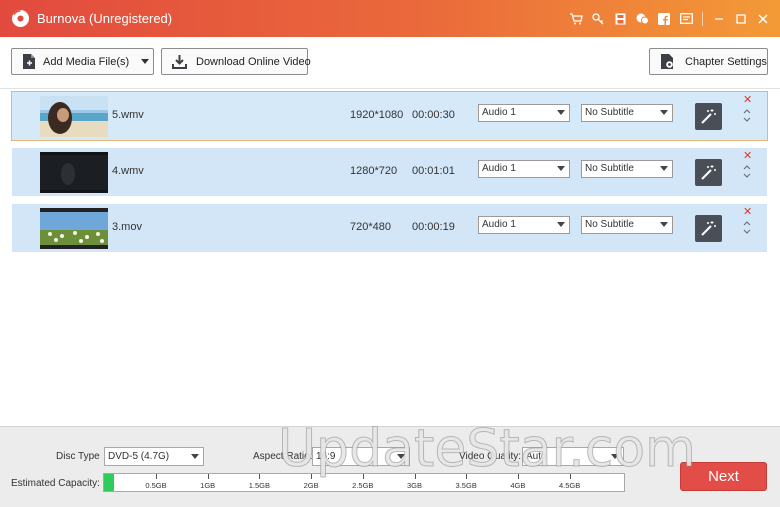 This screenshot has height=507, width=780. What do you see at coordinates (723, 476) in the screenshot?
I see `next-button: Next` at bounding box center [723, 476].